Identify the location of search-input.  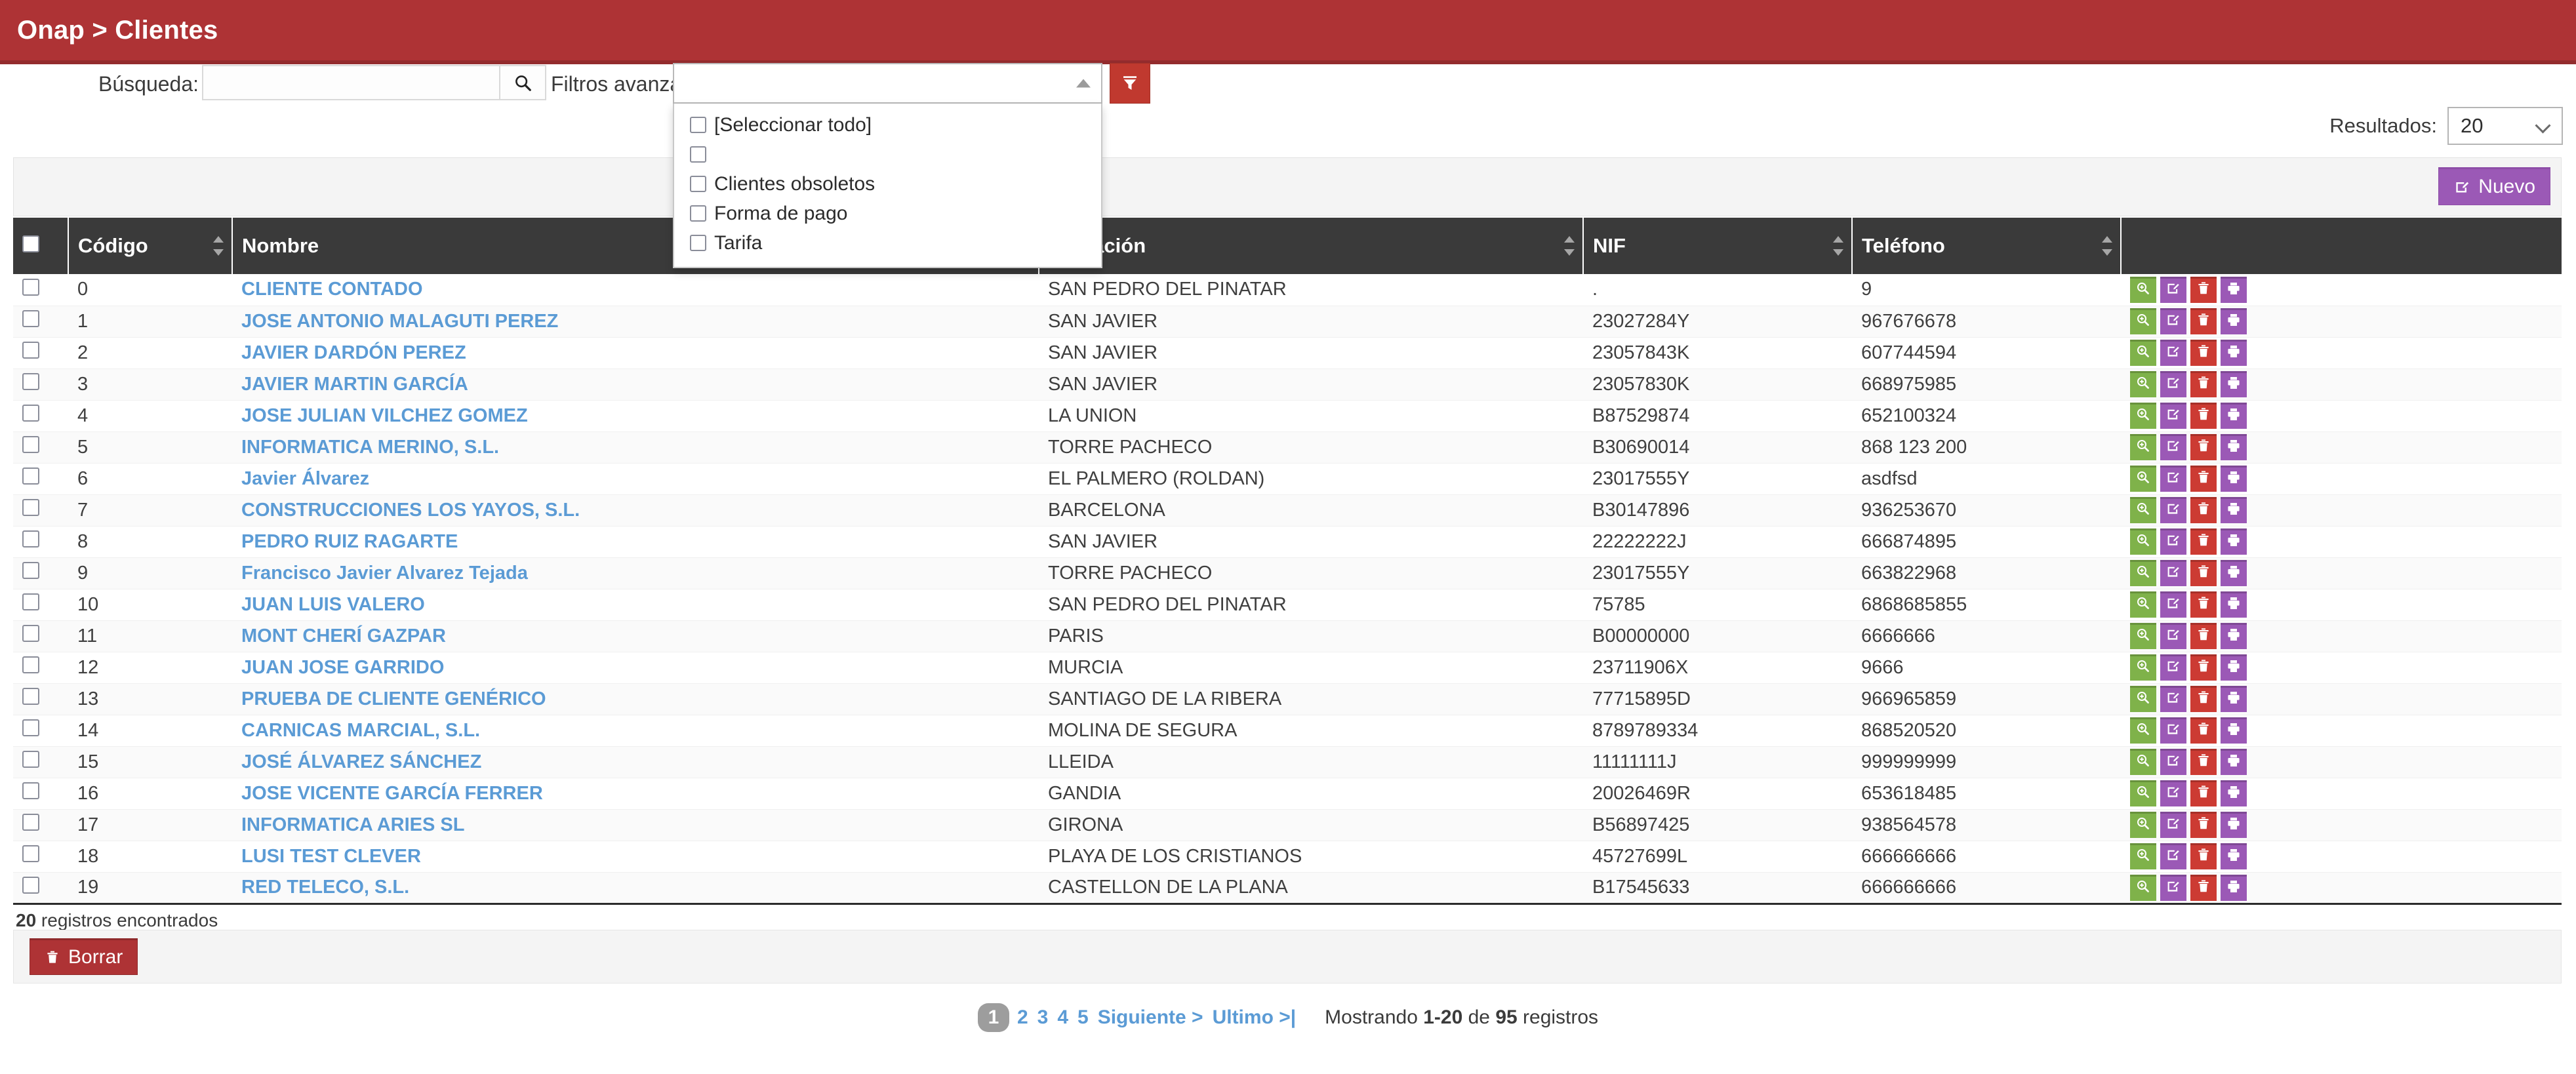
(351, 82).